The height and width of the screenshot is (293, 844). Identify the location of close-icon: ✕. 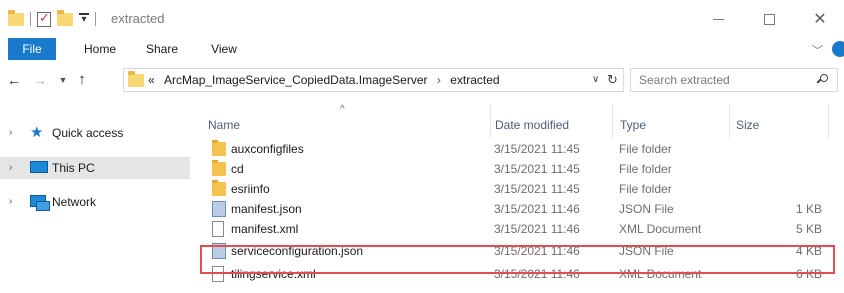
(820, 19).